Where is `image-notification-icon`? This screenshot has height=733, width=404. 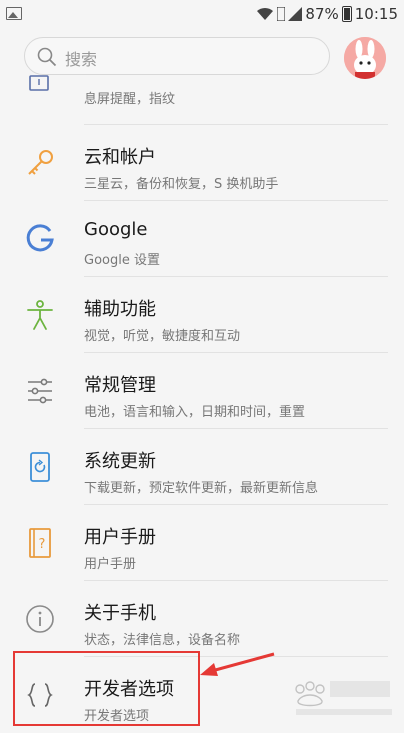
image-notification-icon is located at coordinates (14, 13).